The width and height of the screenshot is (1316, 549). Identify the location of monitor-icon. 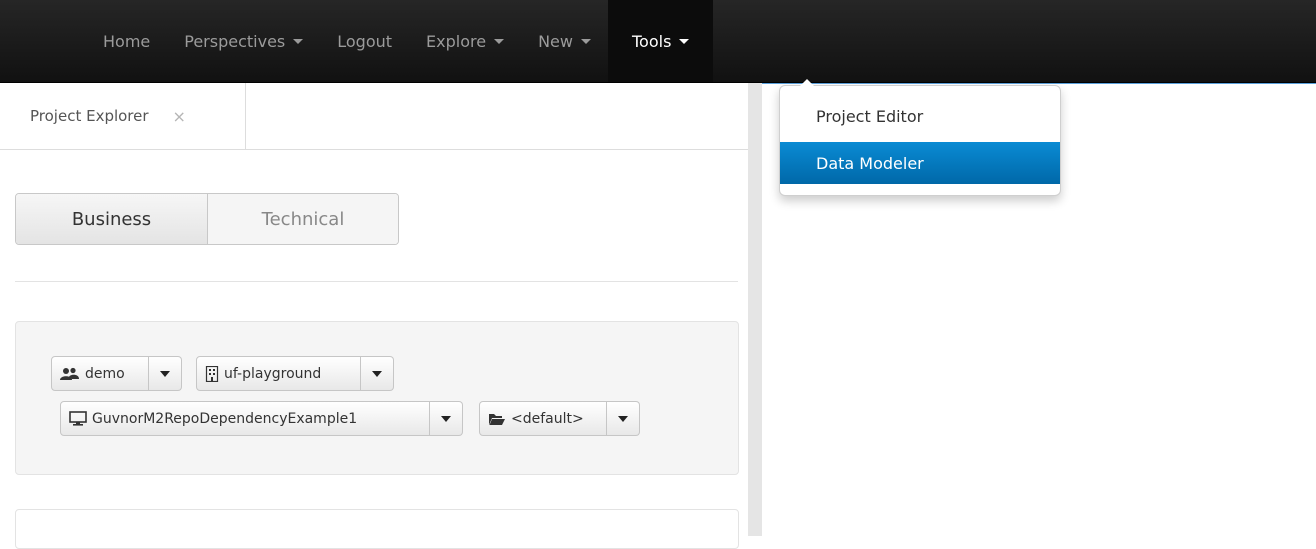
(78, 418).